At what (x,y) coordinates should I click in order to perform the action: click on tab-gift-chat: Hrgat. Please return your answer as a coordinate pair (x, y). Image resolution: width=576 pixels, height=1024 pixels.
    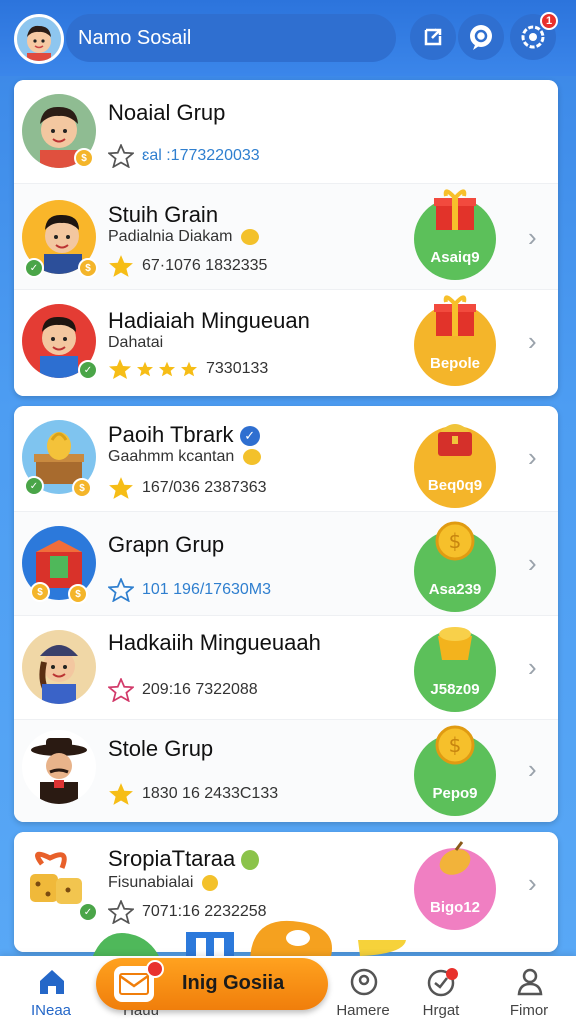
    Looking at the image, I should click on (441, 992).